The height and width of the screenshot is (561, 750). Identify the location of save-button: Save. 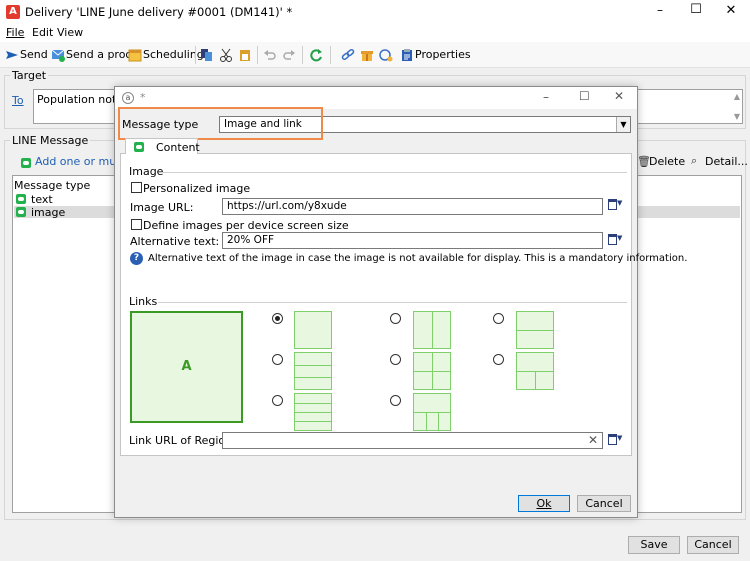
(654, 545).